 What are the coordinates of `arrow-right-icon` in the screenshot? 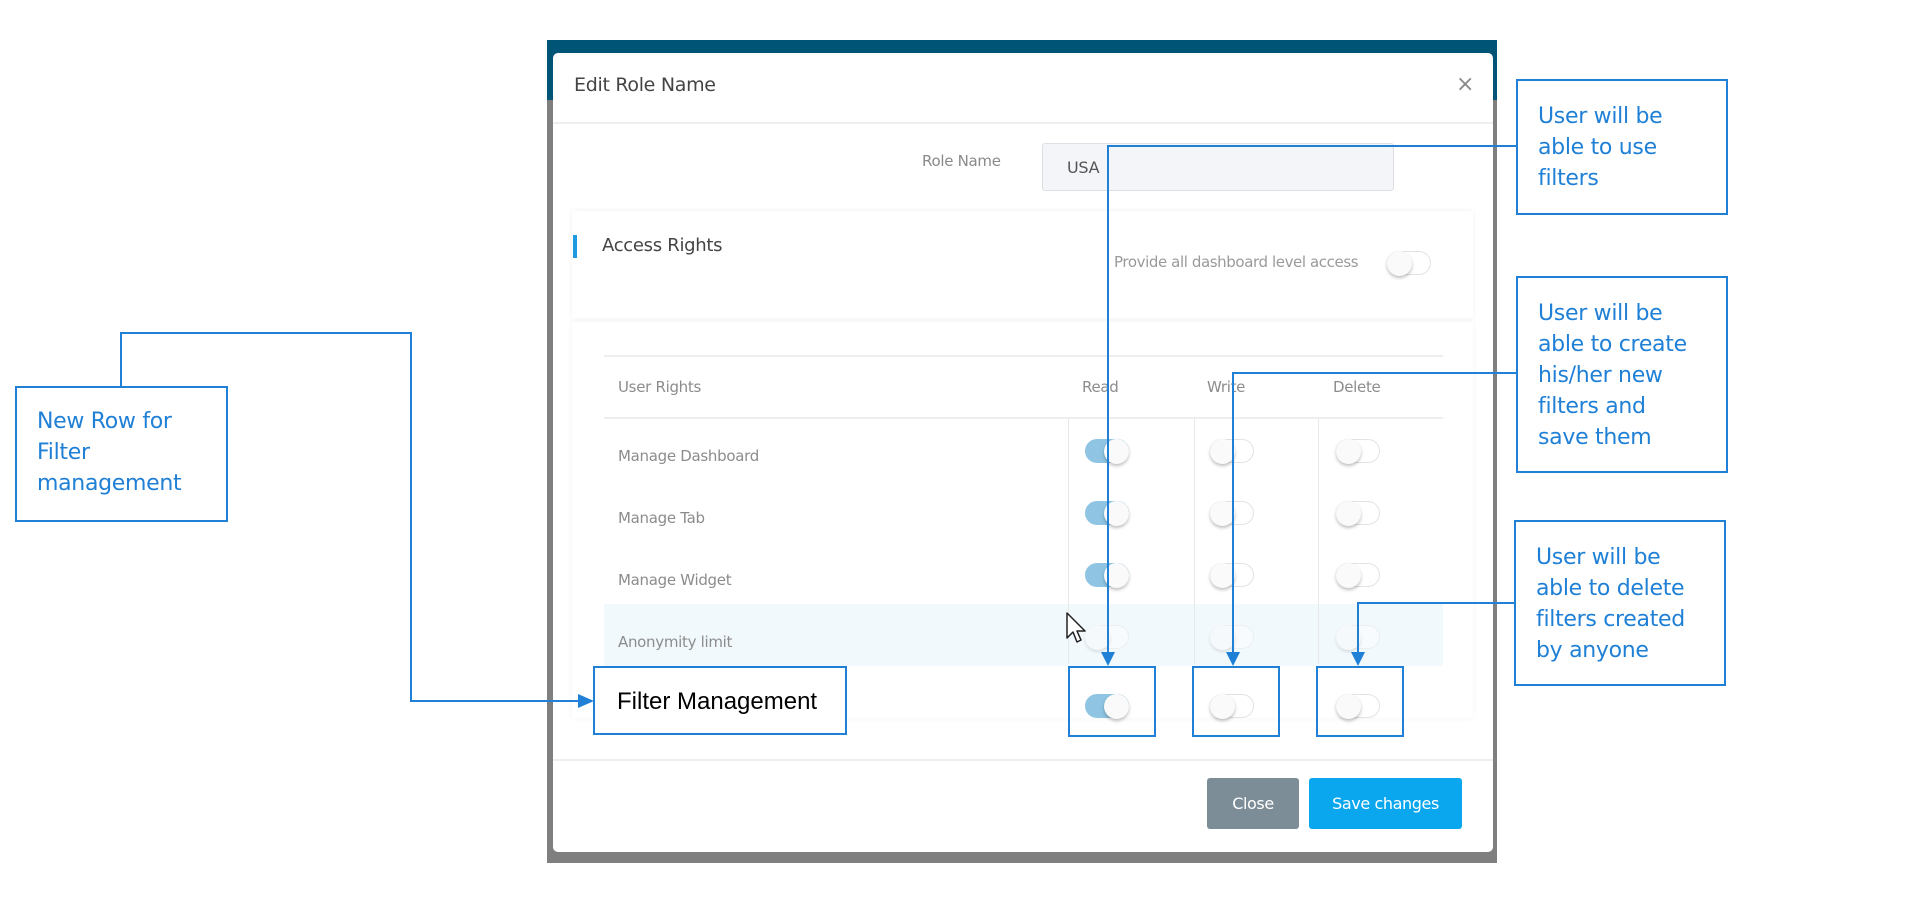 It's located at (586, 701).